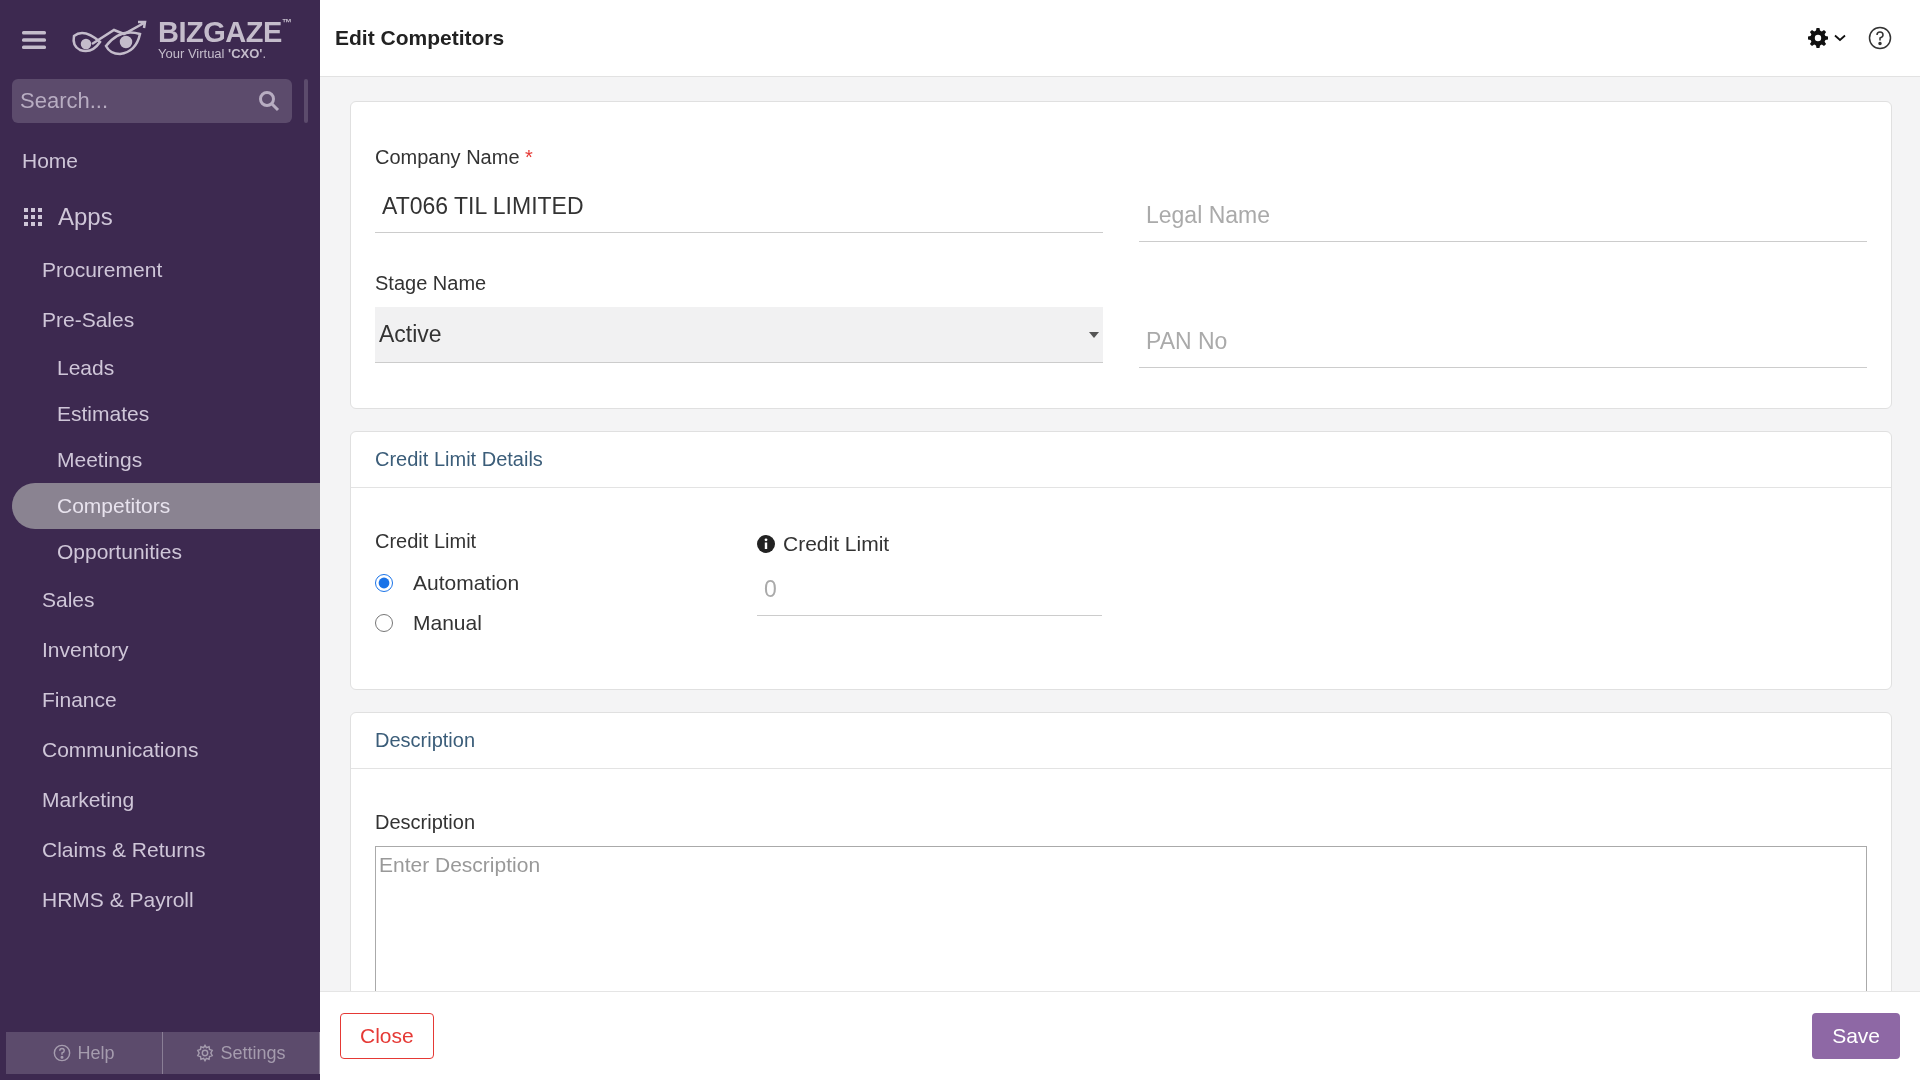 Image resolution: width=1920 pixels, height=1080 pixels. What do you see at coordinates (166, 650) in the screenshot?
I see `sidebar-item: Inventory` at bounding box center [166, 650].